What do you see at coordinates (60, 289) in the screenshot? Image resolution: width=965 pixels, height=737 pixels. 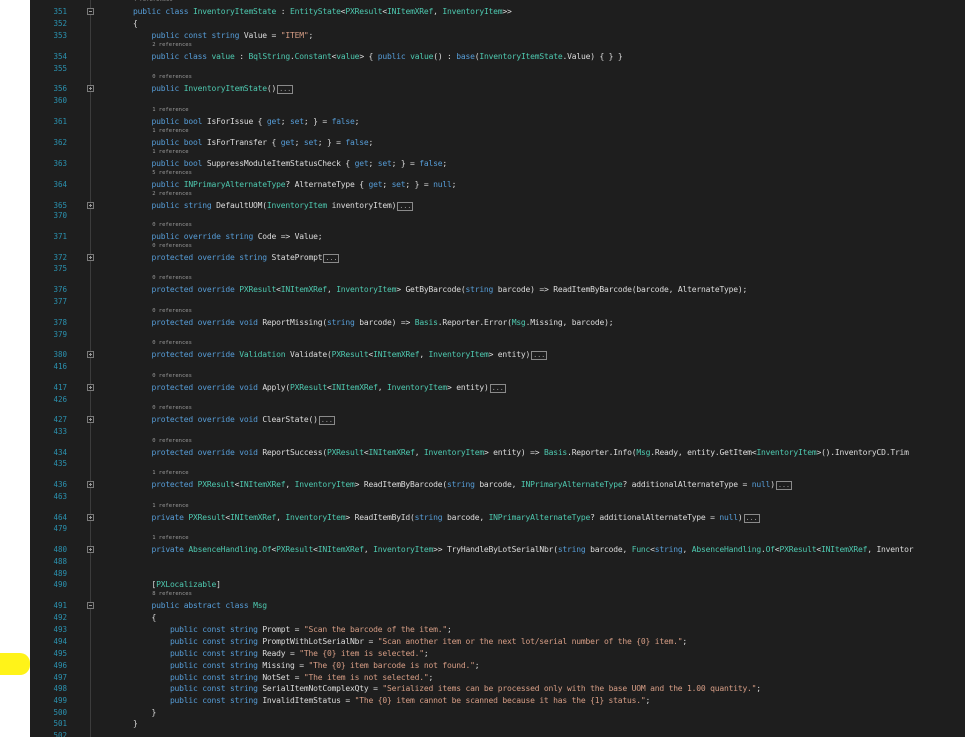 I see `line-number: 376` at bounding box center [60, 289].